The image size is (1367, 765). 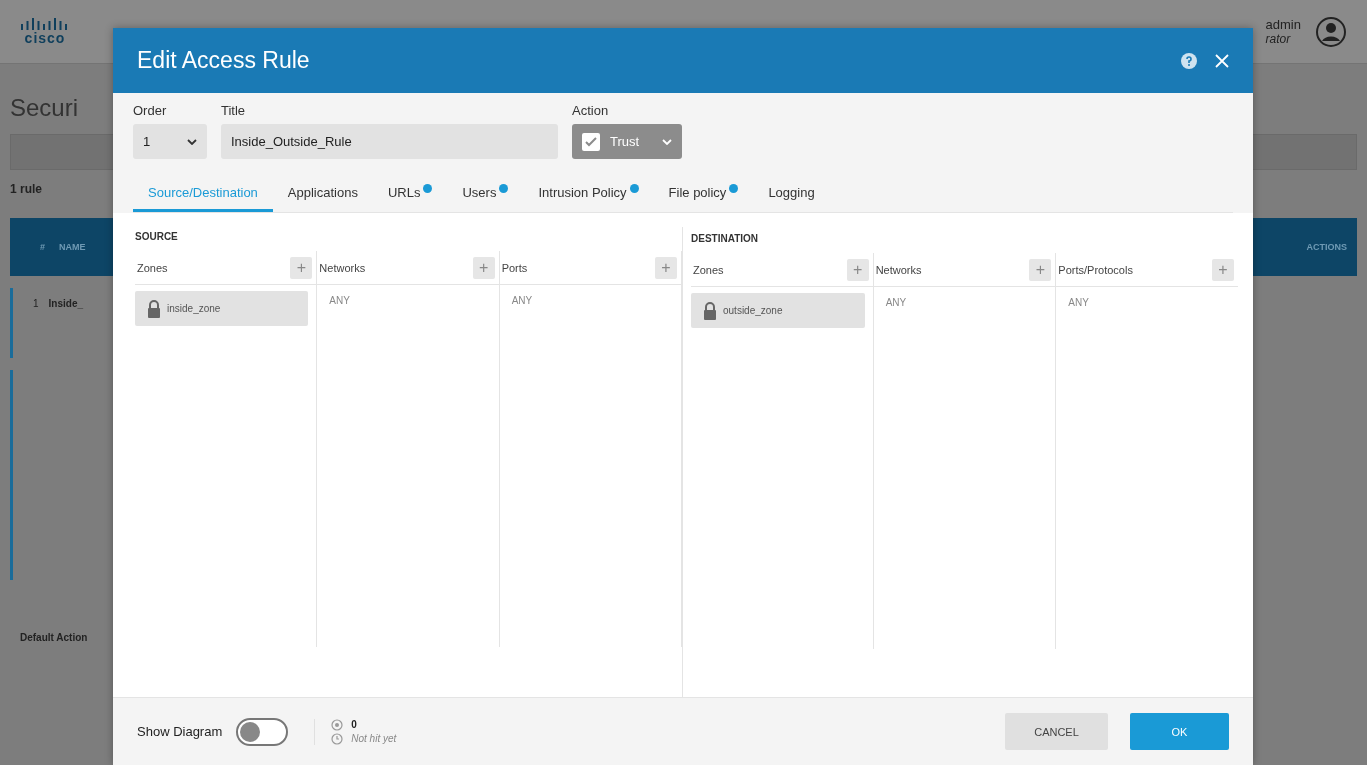 What do you see at coordinates (26, 189) in the screenshot?
I see `rule-count: 1 rule` at bounding box center [26, 189].